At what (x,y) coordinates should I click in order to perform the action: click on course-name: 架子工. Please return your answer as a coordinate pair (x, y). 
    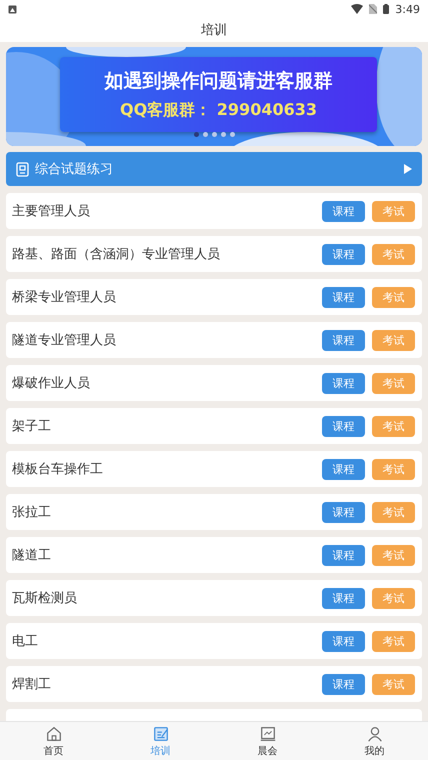
    Looking at the image, I should click on (32, 426).